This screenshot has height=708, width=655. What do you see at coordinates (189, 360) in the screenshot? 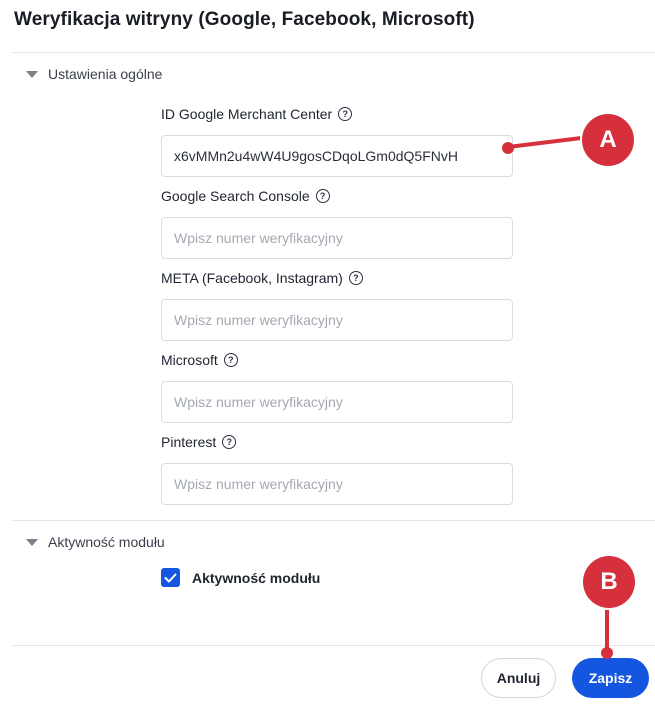
I see `field-label: Microsoft` at bounding box center [189, 360].